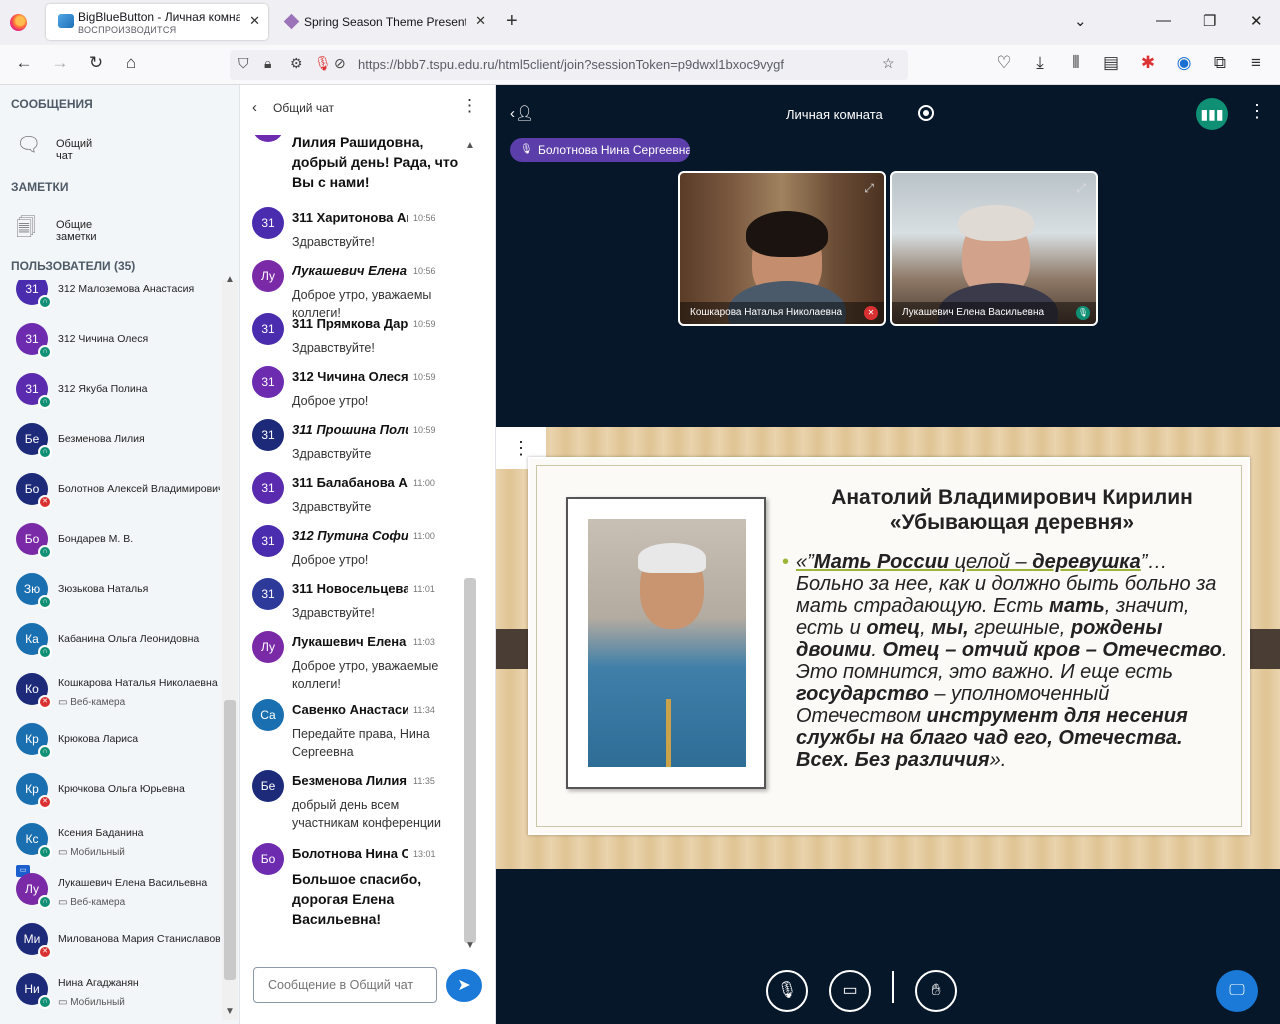 This screenshot has height=1024, width=1280. Describe the element at coordinates (1184, 63) in the screenshot. I see `zoom-extension-icon: ◉` at that location.